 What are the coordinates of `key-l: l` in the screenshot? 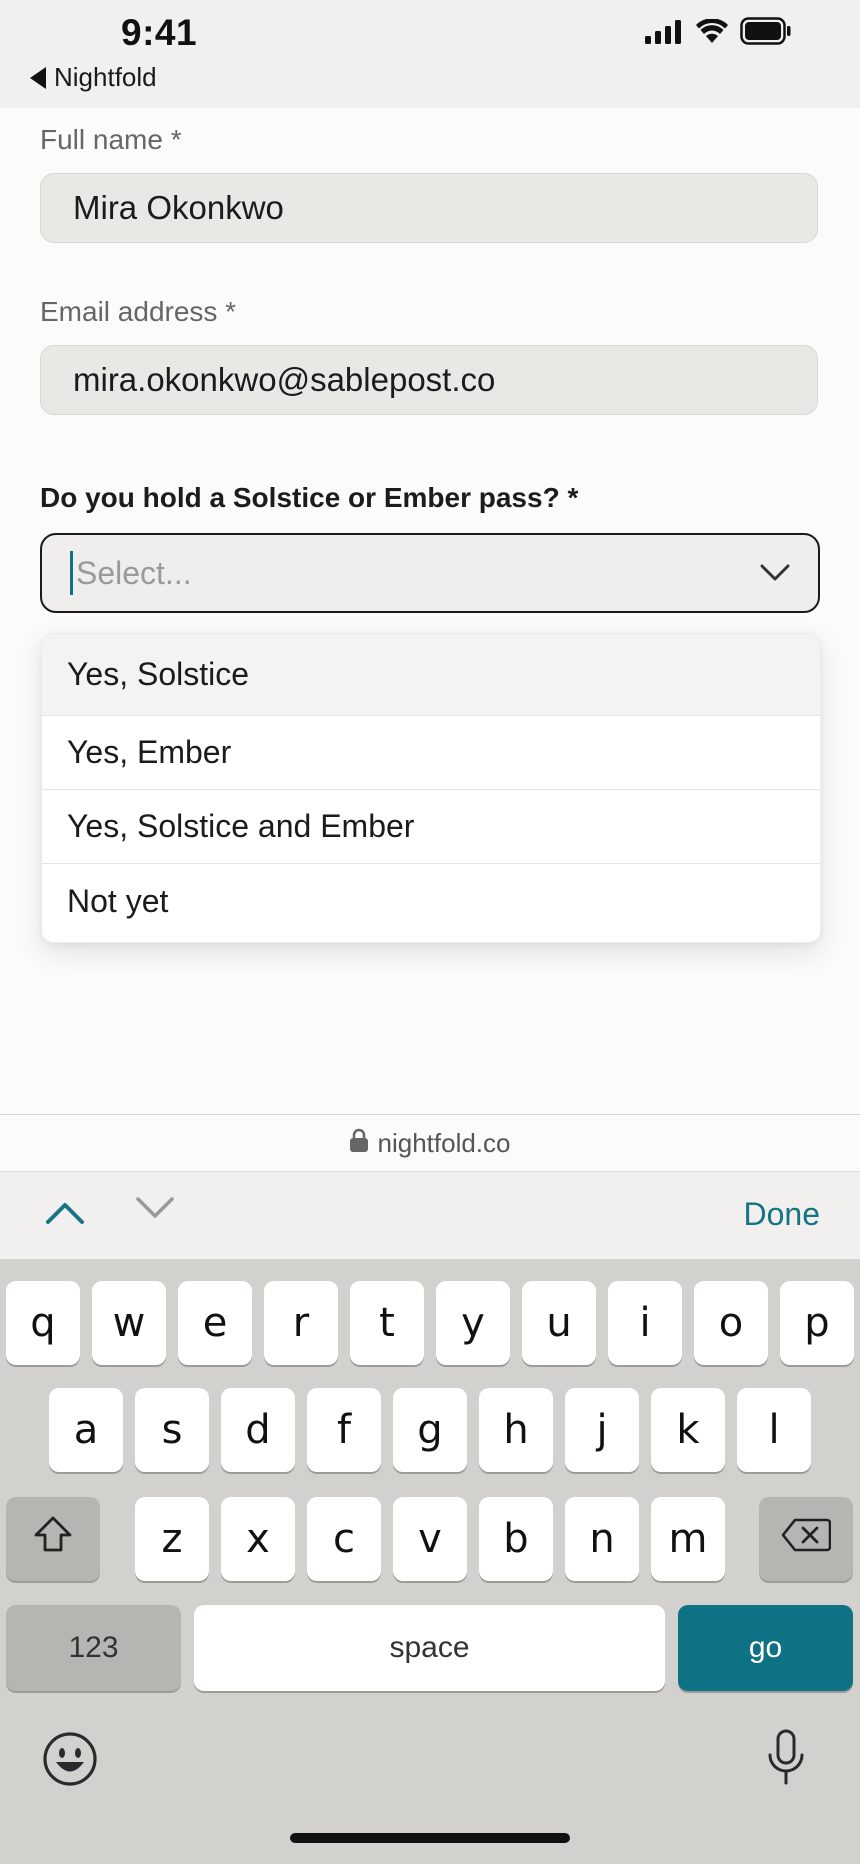 It's located at (774, 1430).